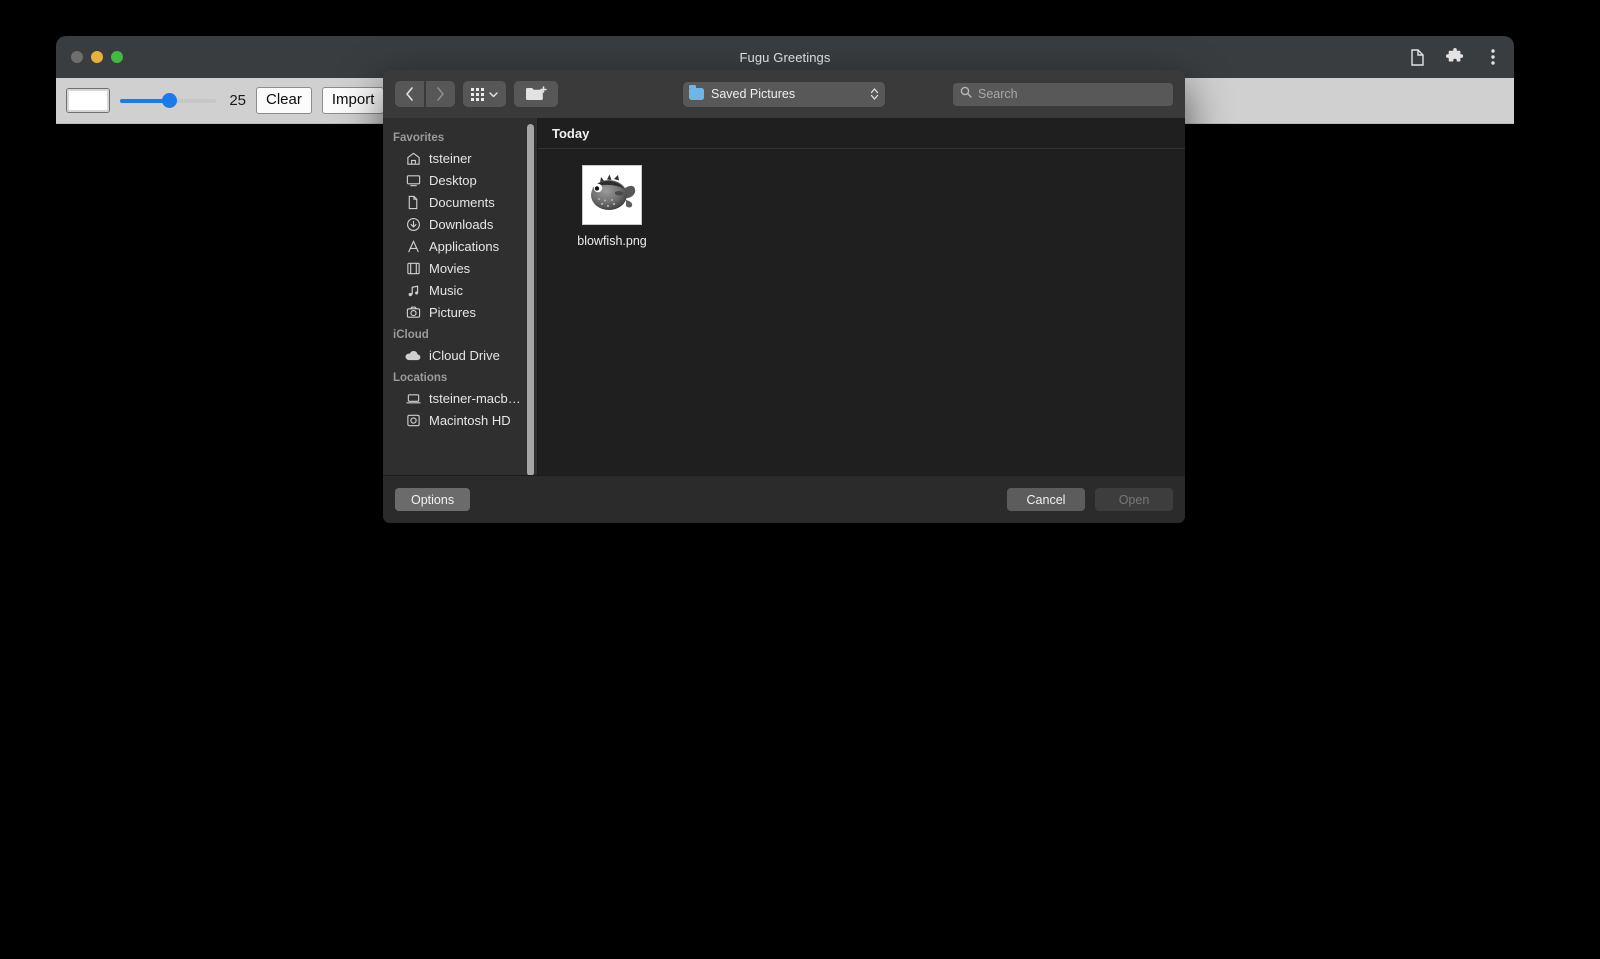 Image resolution: width=1600 pixels, height=959 pixels. I want to click on file-group-header: Today, so click(861, 133).